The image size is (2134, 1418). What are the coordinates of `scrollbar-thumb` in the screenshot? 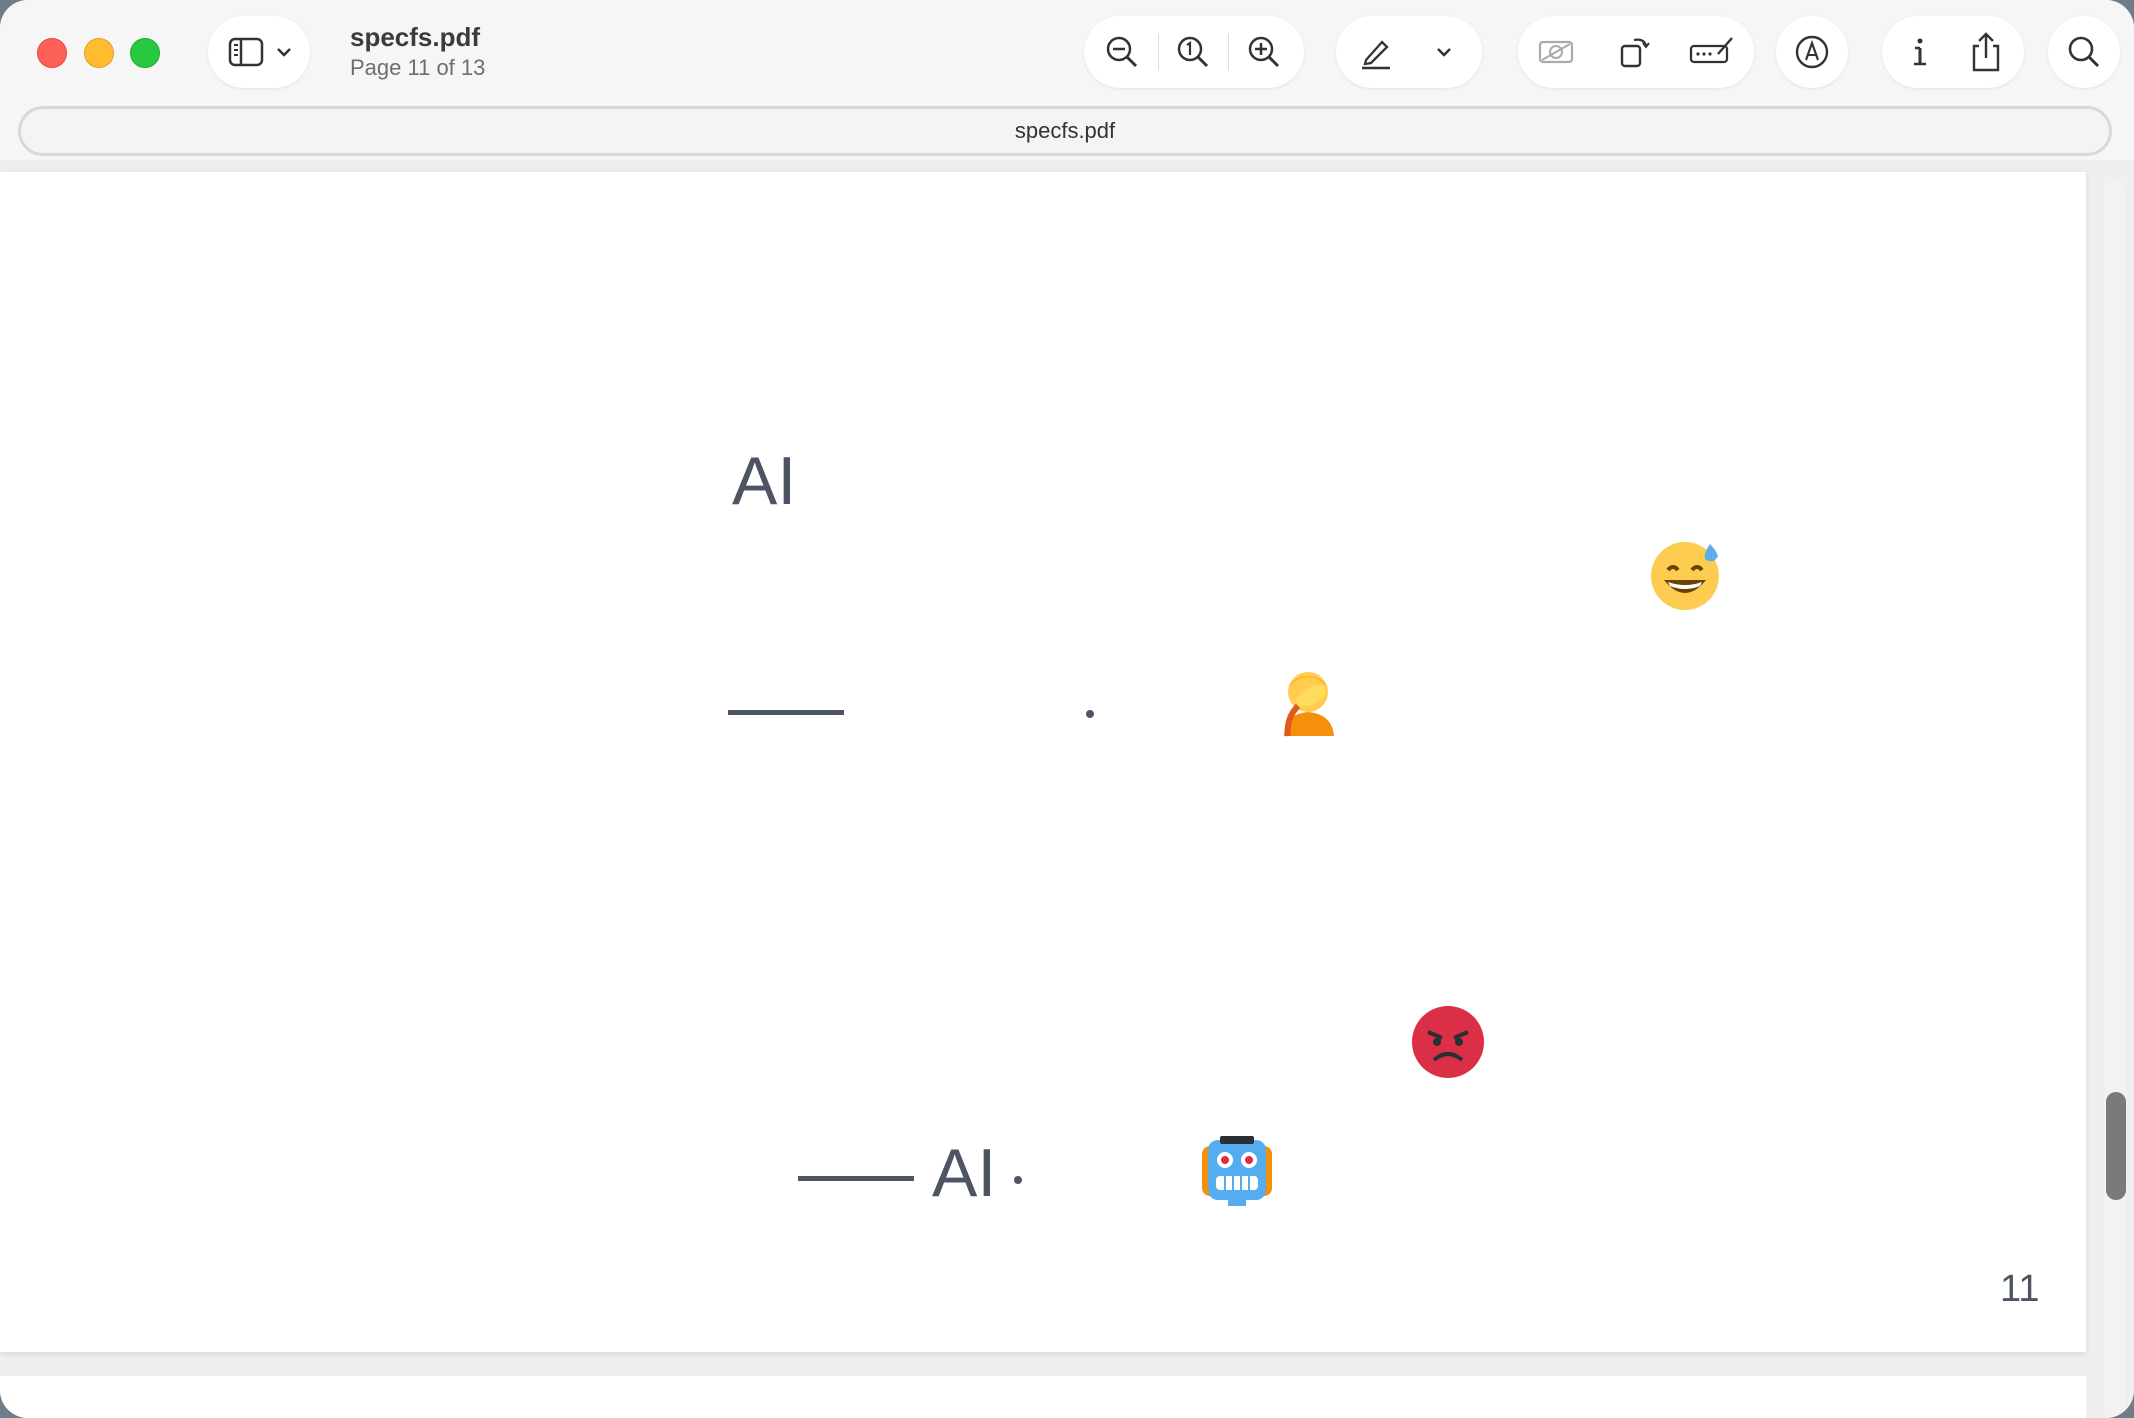 It's located at (2116, 1146).